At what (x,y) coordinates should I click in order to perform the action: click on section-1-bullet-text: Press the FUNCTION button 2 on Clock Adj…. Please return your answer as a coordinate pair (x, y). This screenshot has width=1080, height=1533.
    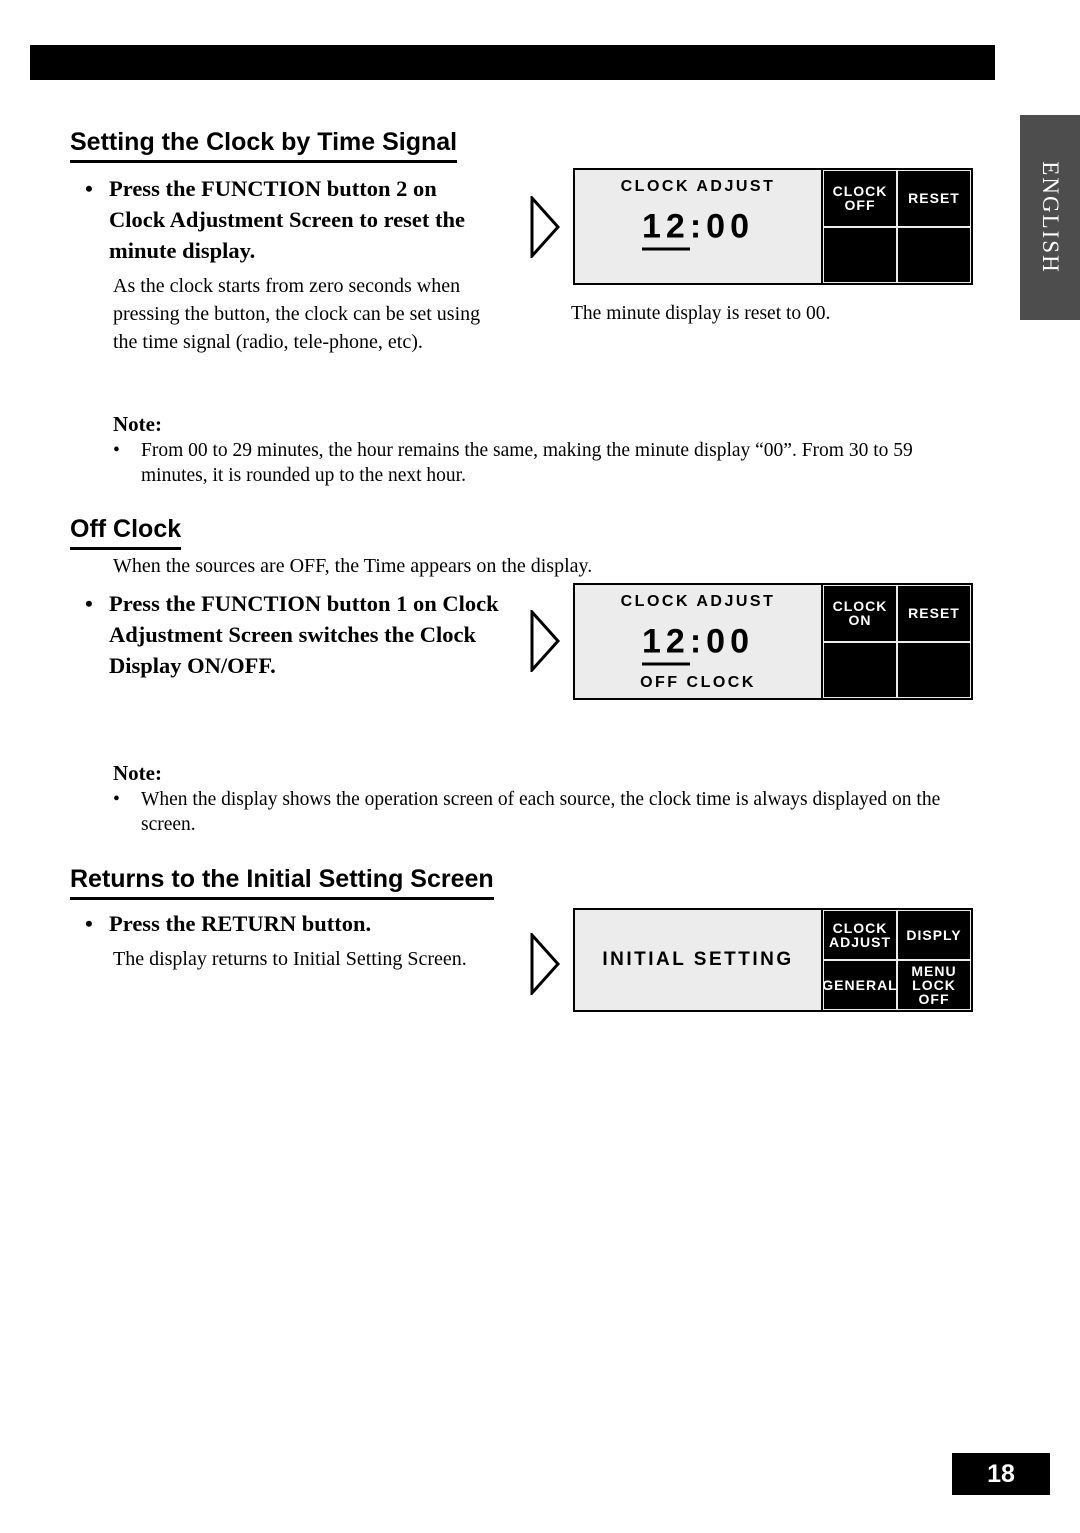
    Looking at the image, I should click on (287, 219).